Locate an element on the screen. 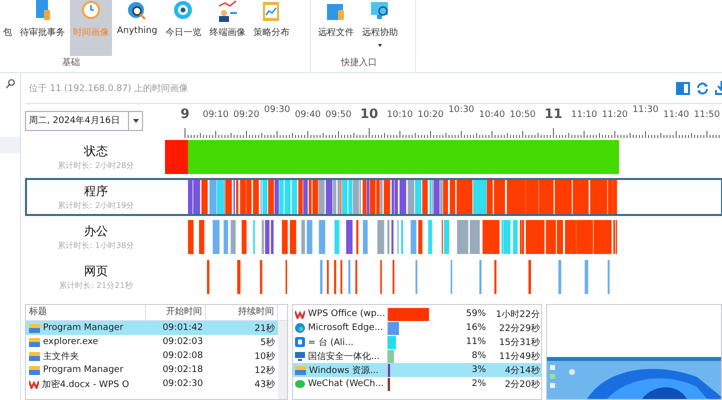  table-row: 主文件夹 09:02:08 10秒 is located at coordinates (152, 356).